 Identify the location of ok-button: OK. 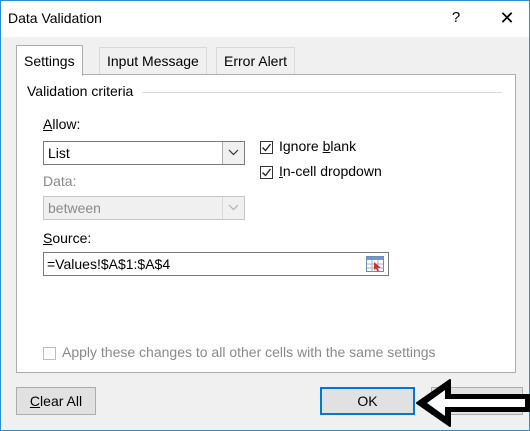
(367, 401).